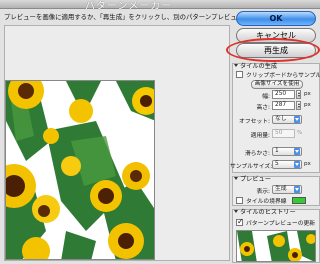 Image resolution: width=320 pixels, height=264 pixels. What do you see at coordinates (281, 224) in the screenshot?
I see `update-preview-label: パターンプレビューの更新` at bounding box center [281, 224].